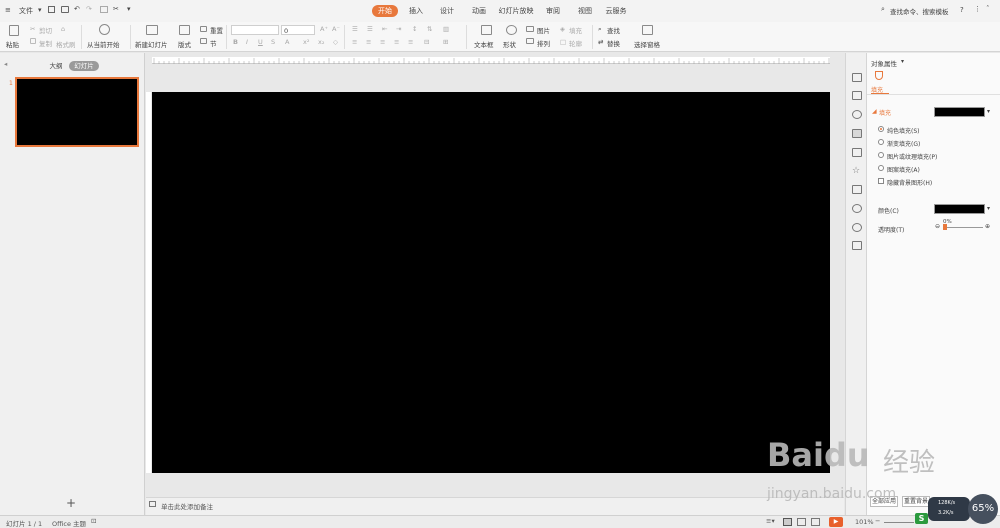 This screenshot has width=1000, height=528. What do you see at coordinates (213, 43) in the screenshot?
I see `section-button: 节` at bounding box center [213, 43].